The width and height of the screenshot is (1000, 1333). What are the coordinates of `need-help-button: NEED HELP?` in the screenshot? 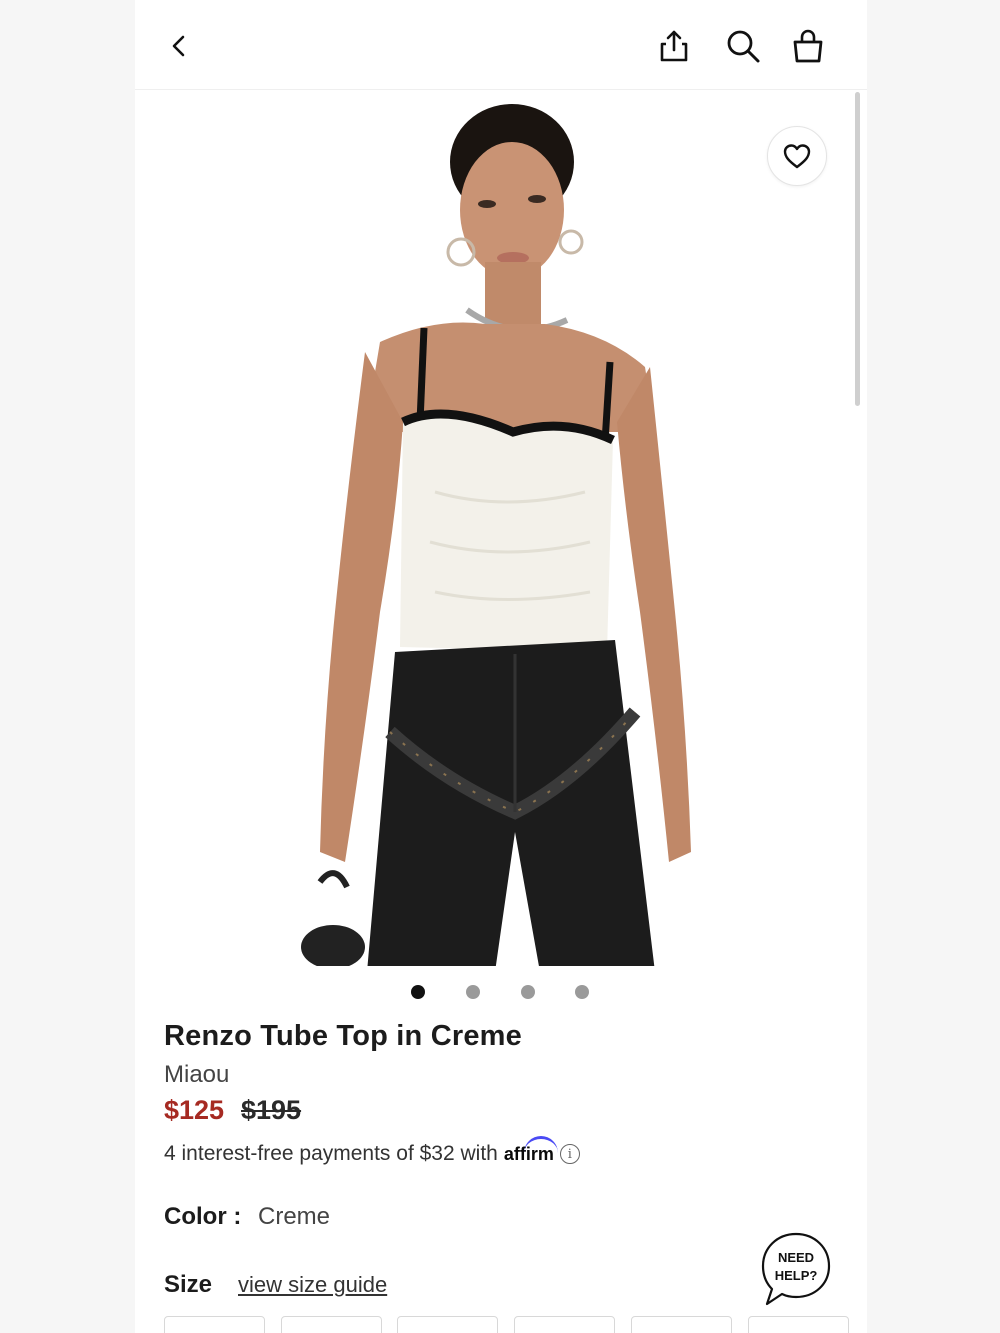 It's located at (796, 1269).